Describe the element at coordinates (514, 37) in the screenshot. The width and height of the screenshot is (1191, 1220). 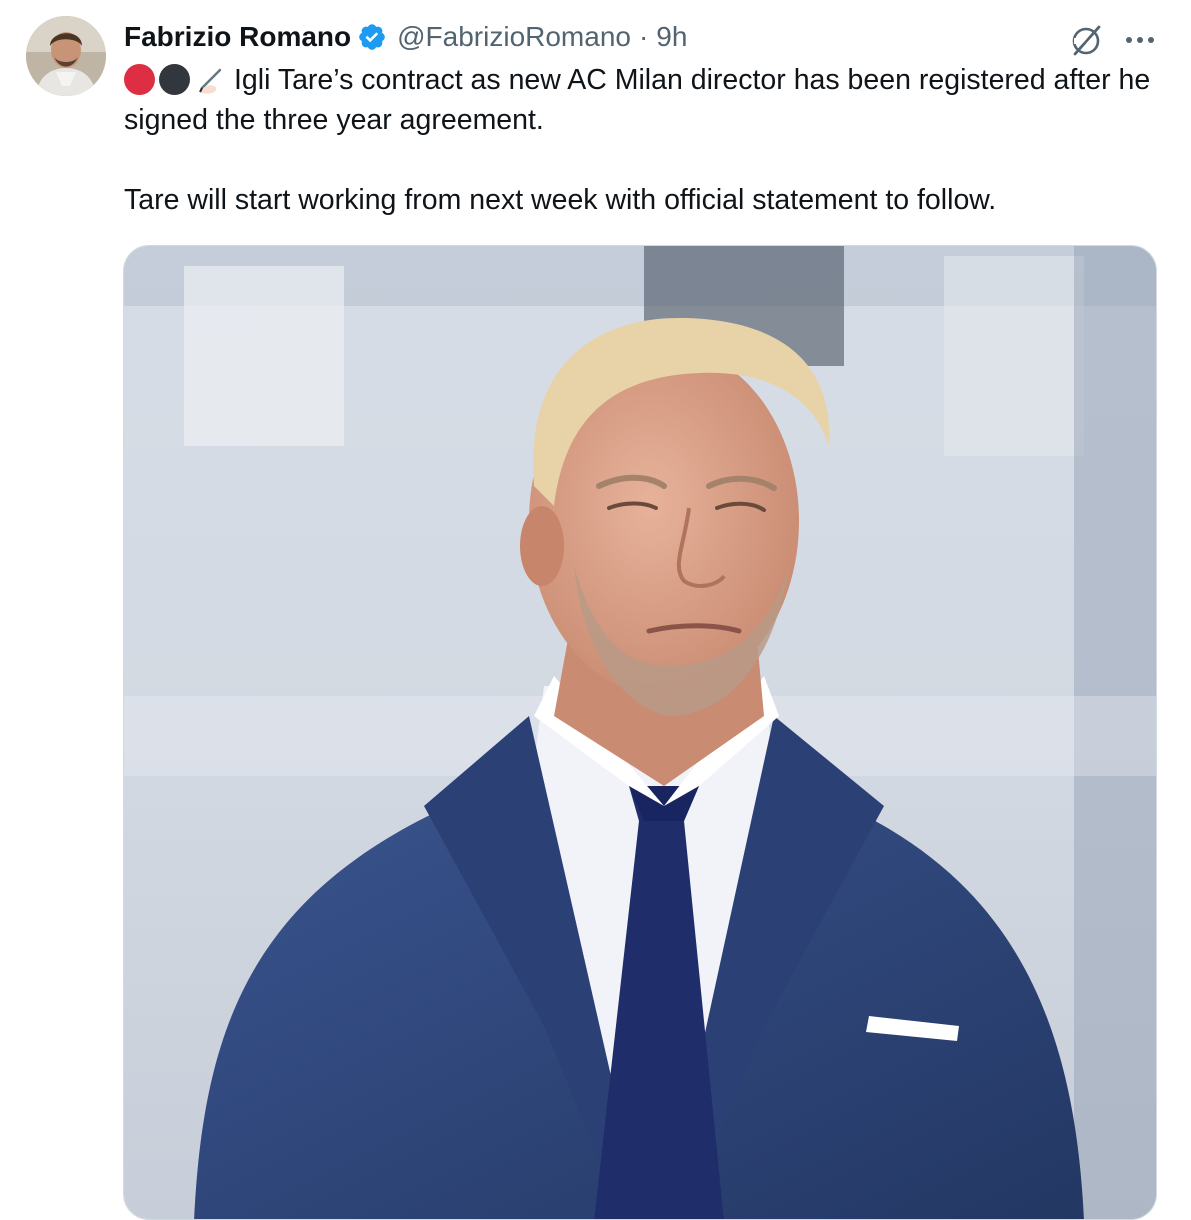
I see `handle: @FabrizioRomano` at that location.